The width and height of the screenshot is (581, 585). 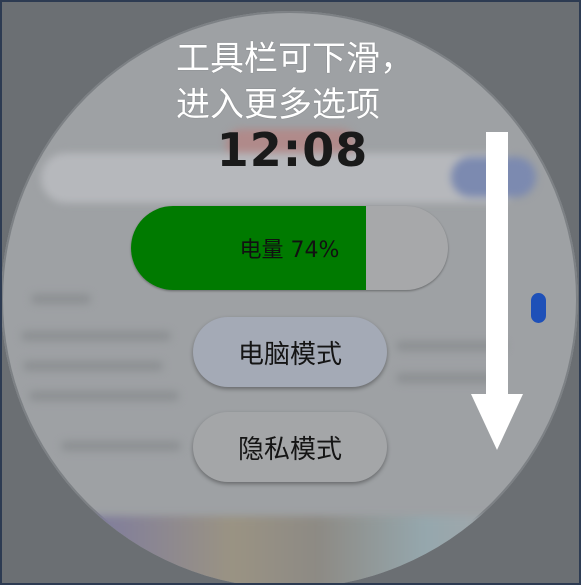 I want to click on blurred-image-strip, so click(x=296, y=550).